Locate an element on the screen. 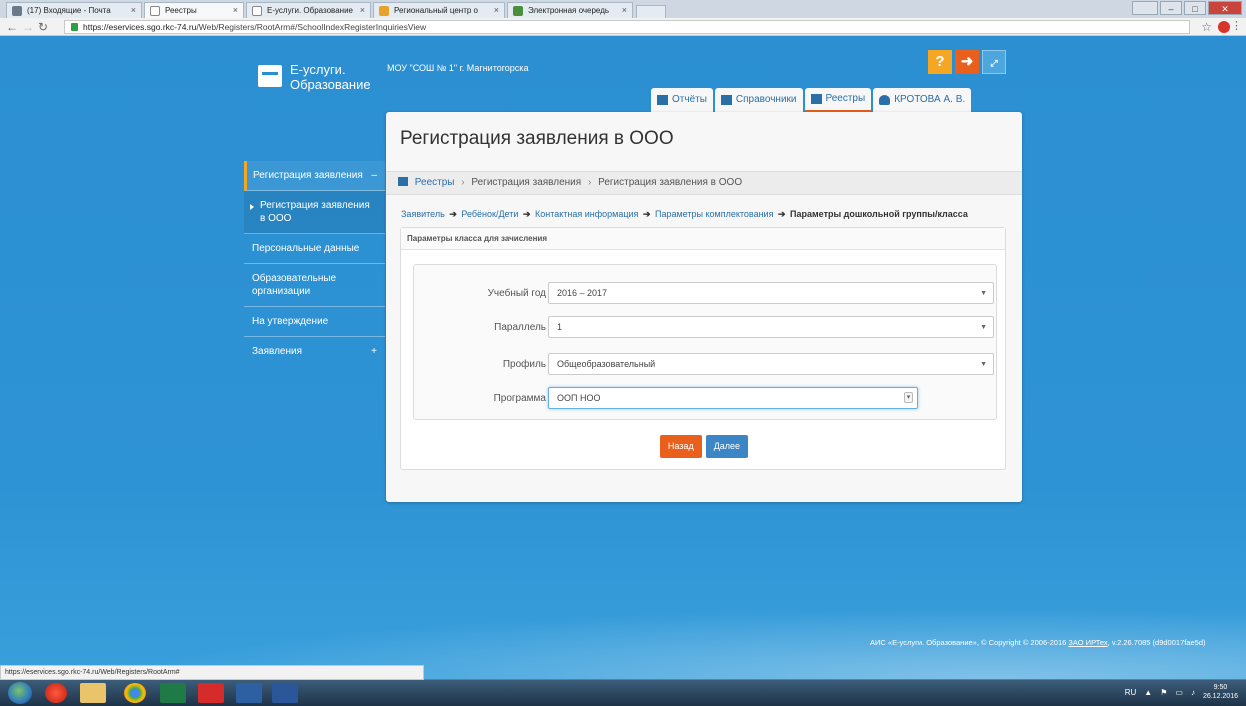 The width and height of the screenshot is (1246, 706). breadcrumb-link: Реестры is located at coordinates (435, 182).